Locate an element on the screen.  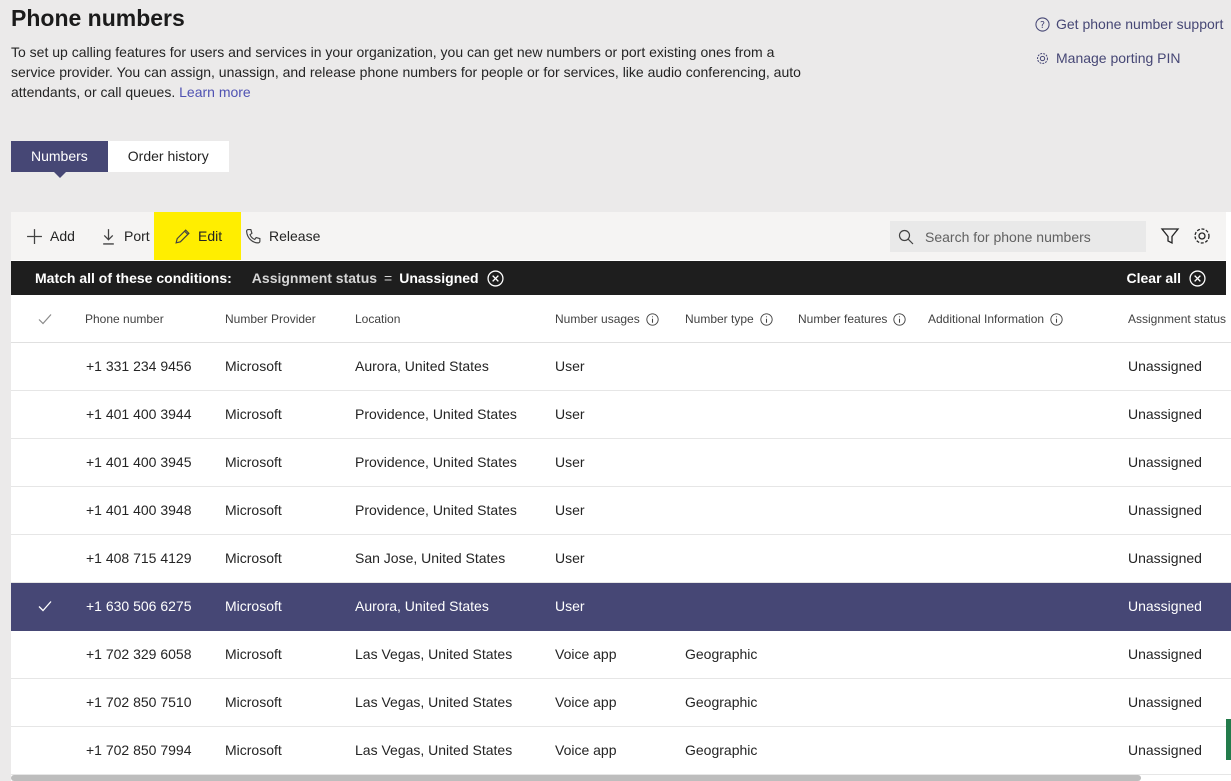
settings-gear-icon is located at coordinates (1202, 236).